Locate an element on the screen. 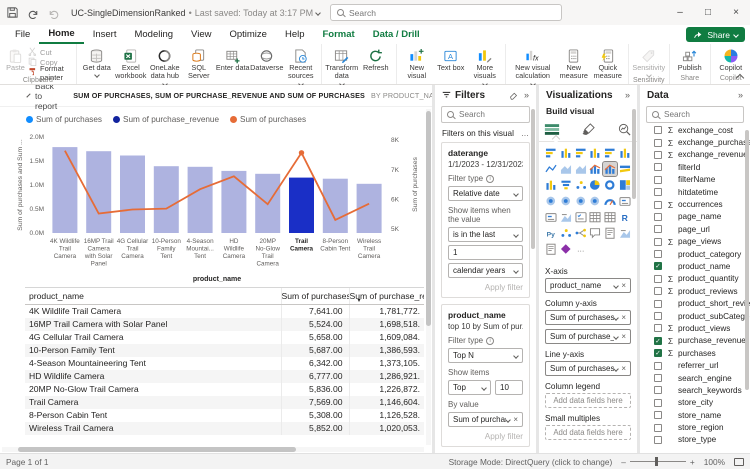 The image size is (750, 469). card-icon is located at coordinates (625, 201).